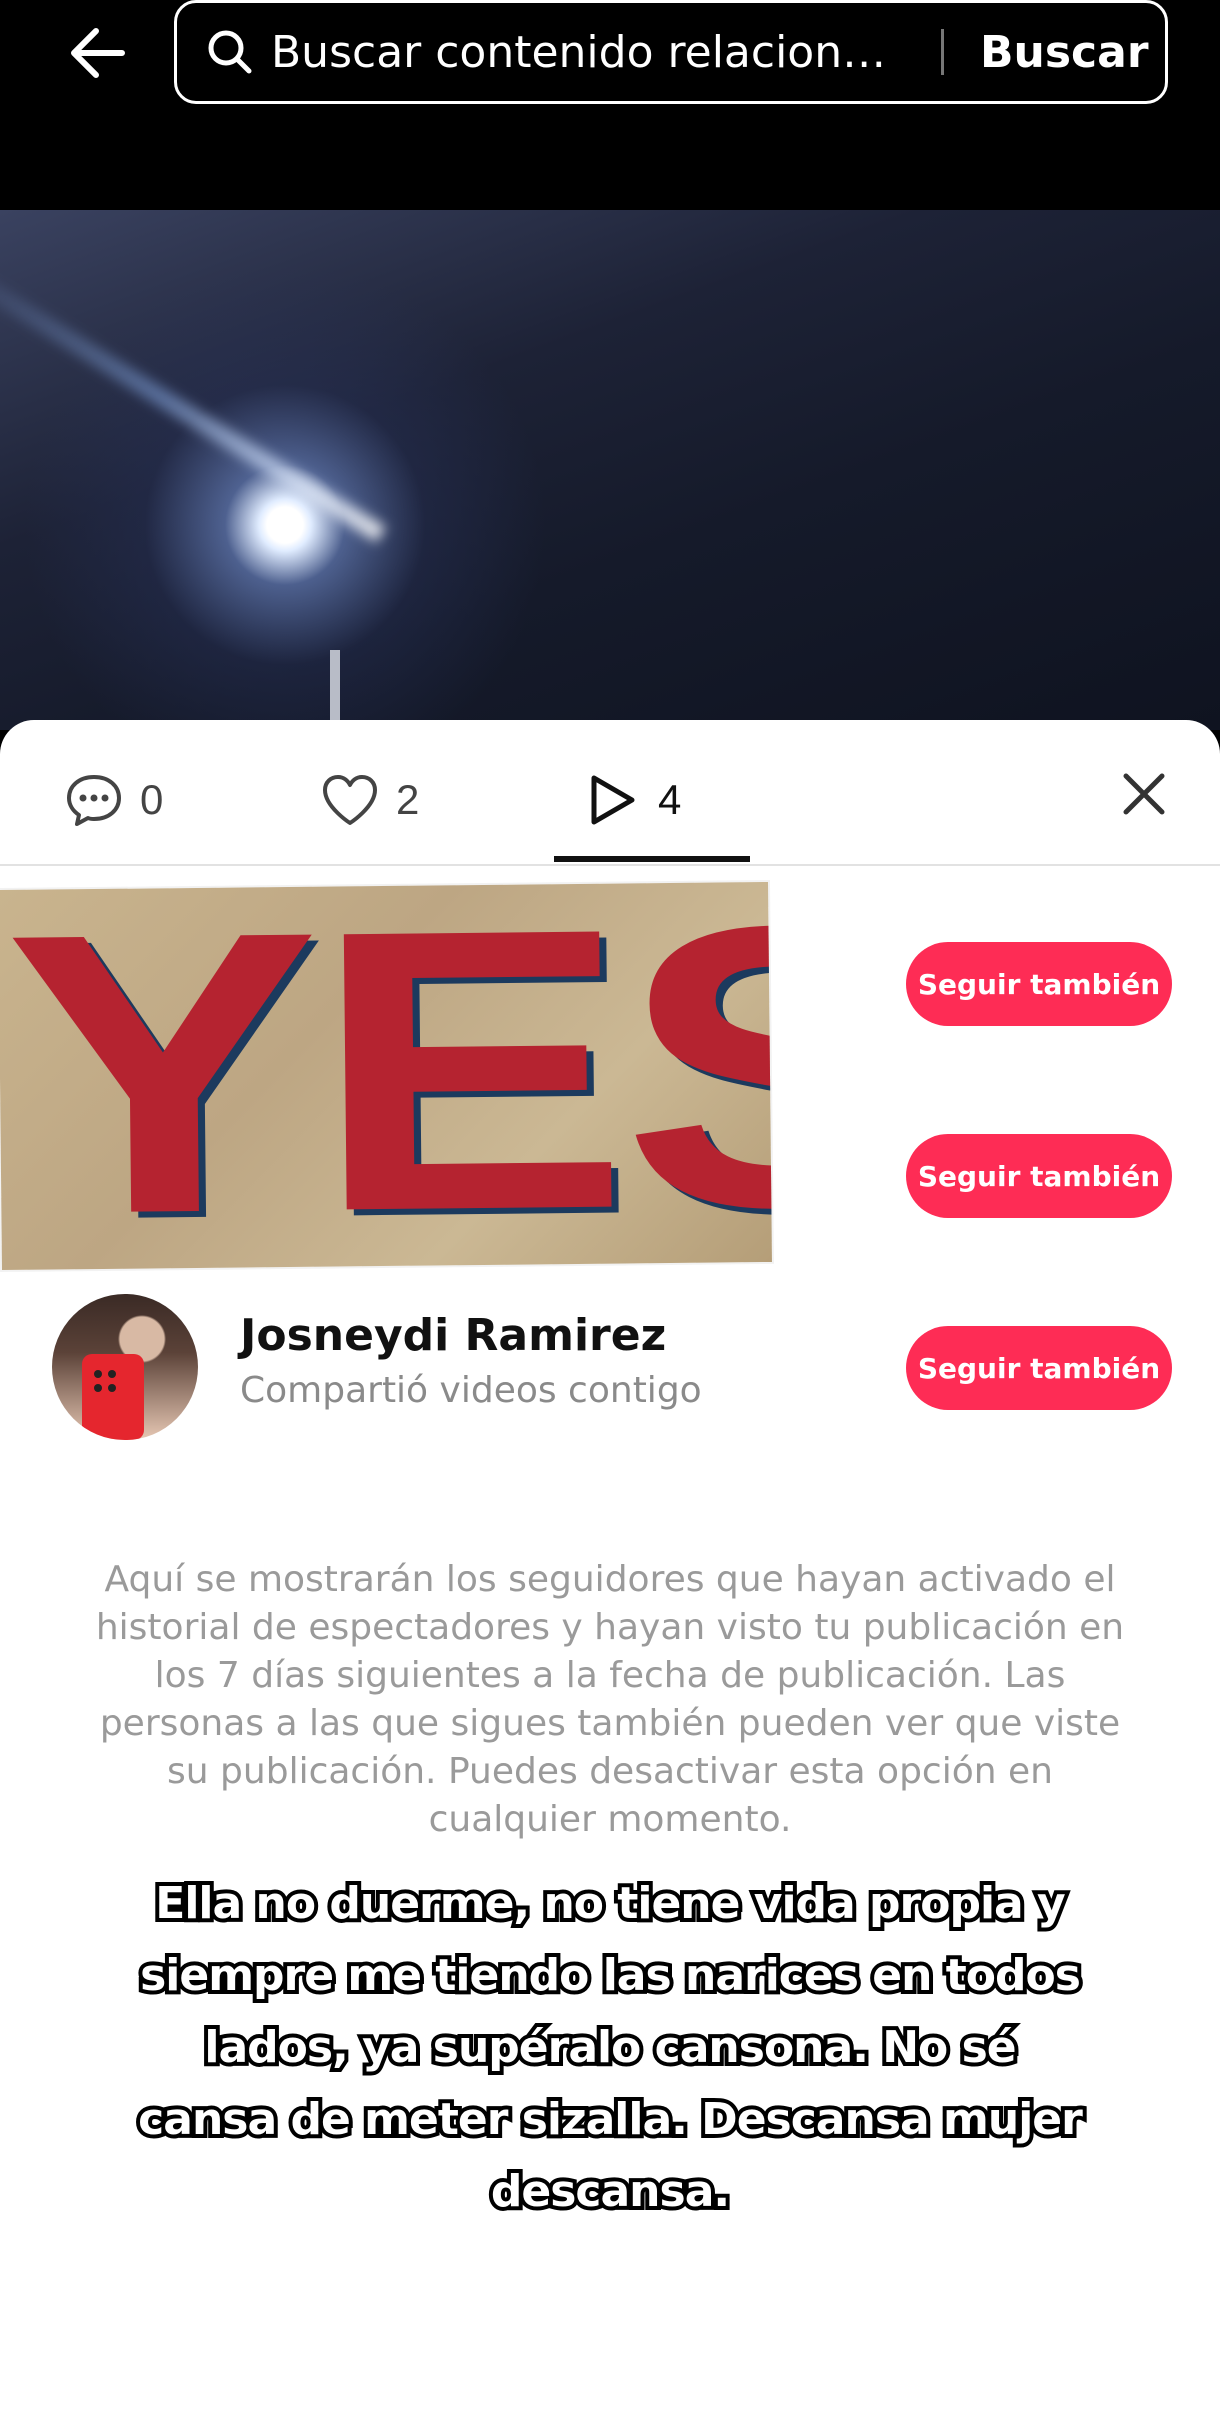 This screenshot has height=2416, width=1220. Describe the element at coordinates (1064, 52) in the screenshot. I see `search-button: Buscar` at that location.